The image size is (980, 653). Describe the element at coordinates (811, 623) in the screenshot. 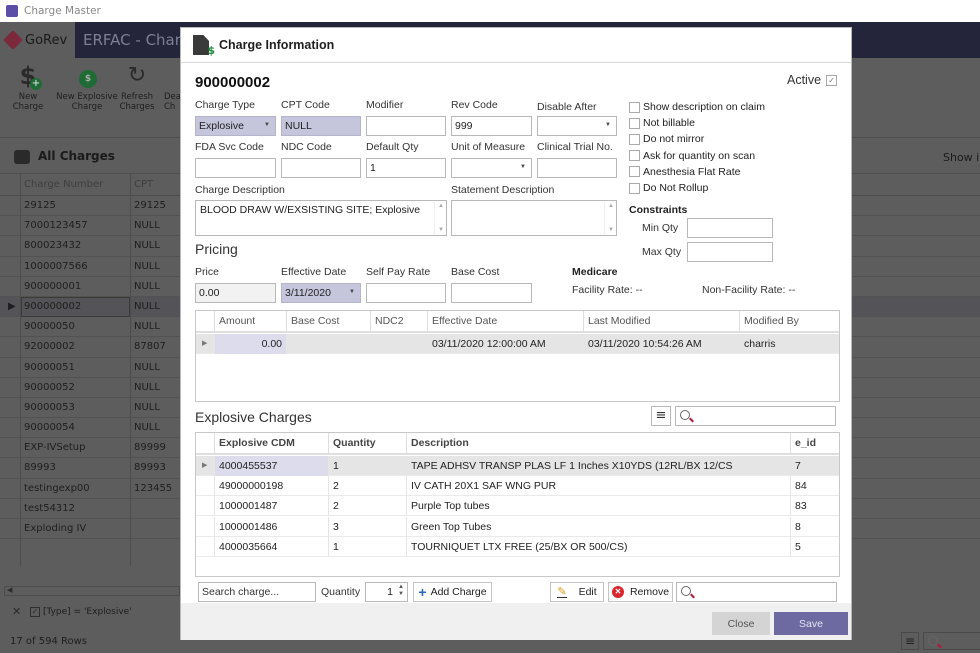

I see `save-button: Save` at that location.